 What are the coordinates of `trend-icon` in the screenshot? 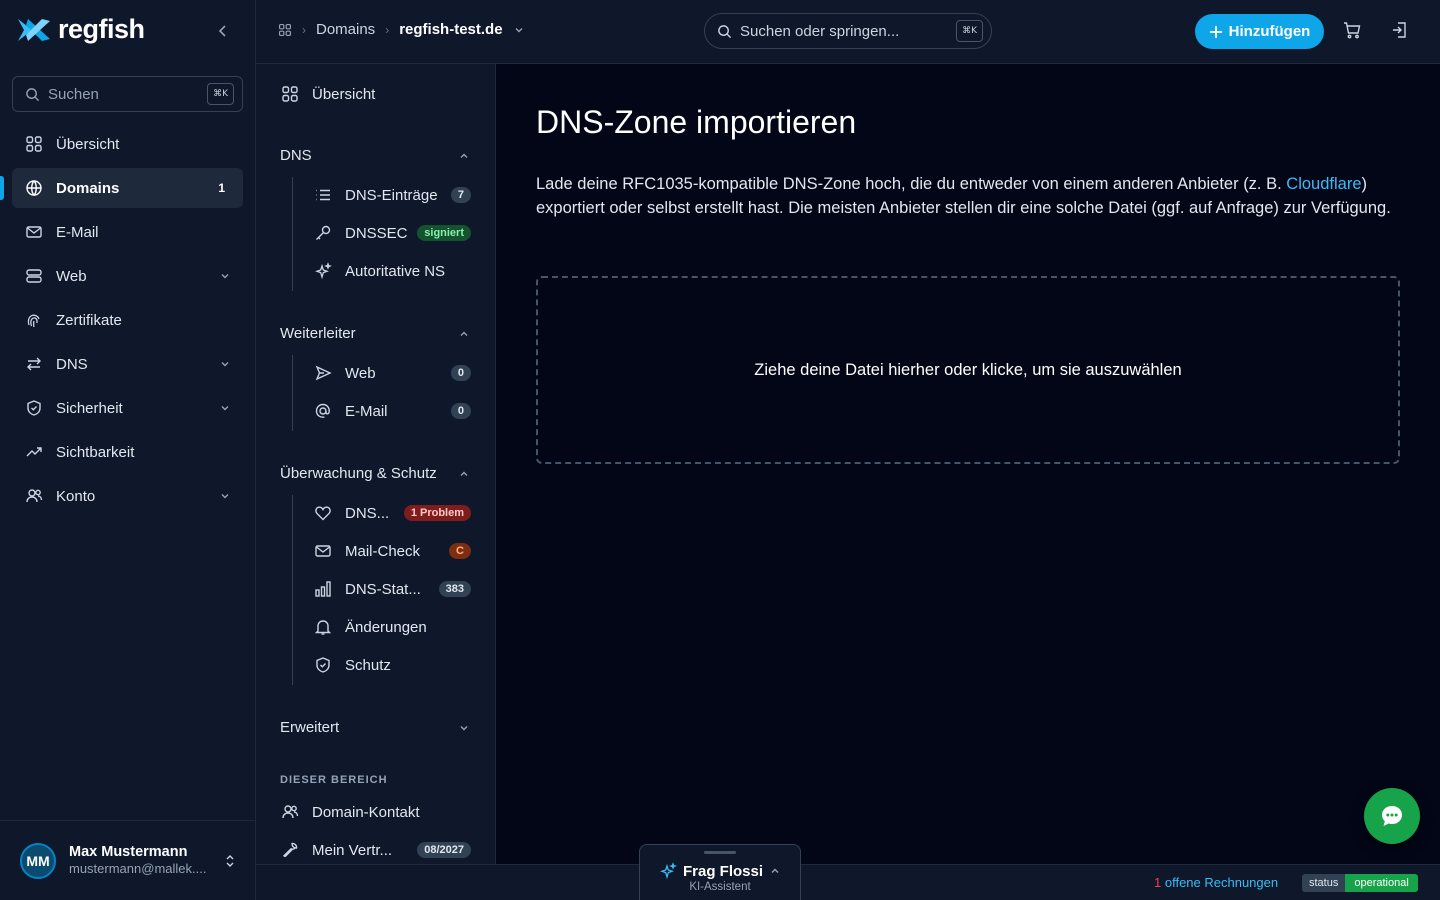 It's located at (34, 452).